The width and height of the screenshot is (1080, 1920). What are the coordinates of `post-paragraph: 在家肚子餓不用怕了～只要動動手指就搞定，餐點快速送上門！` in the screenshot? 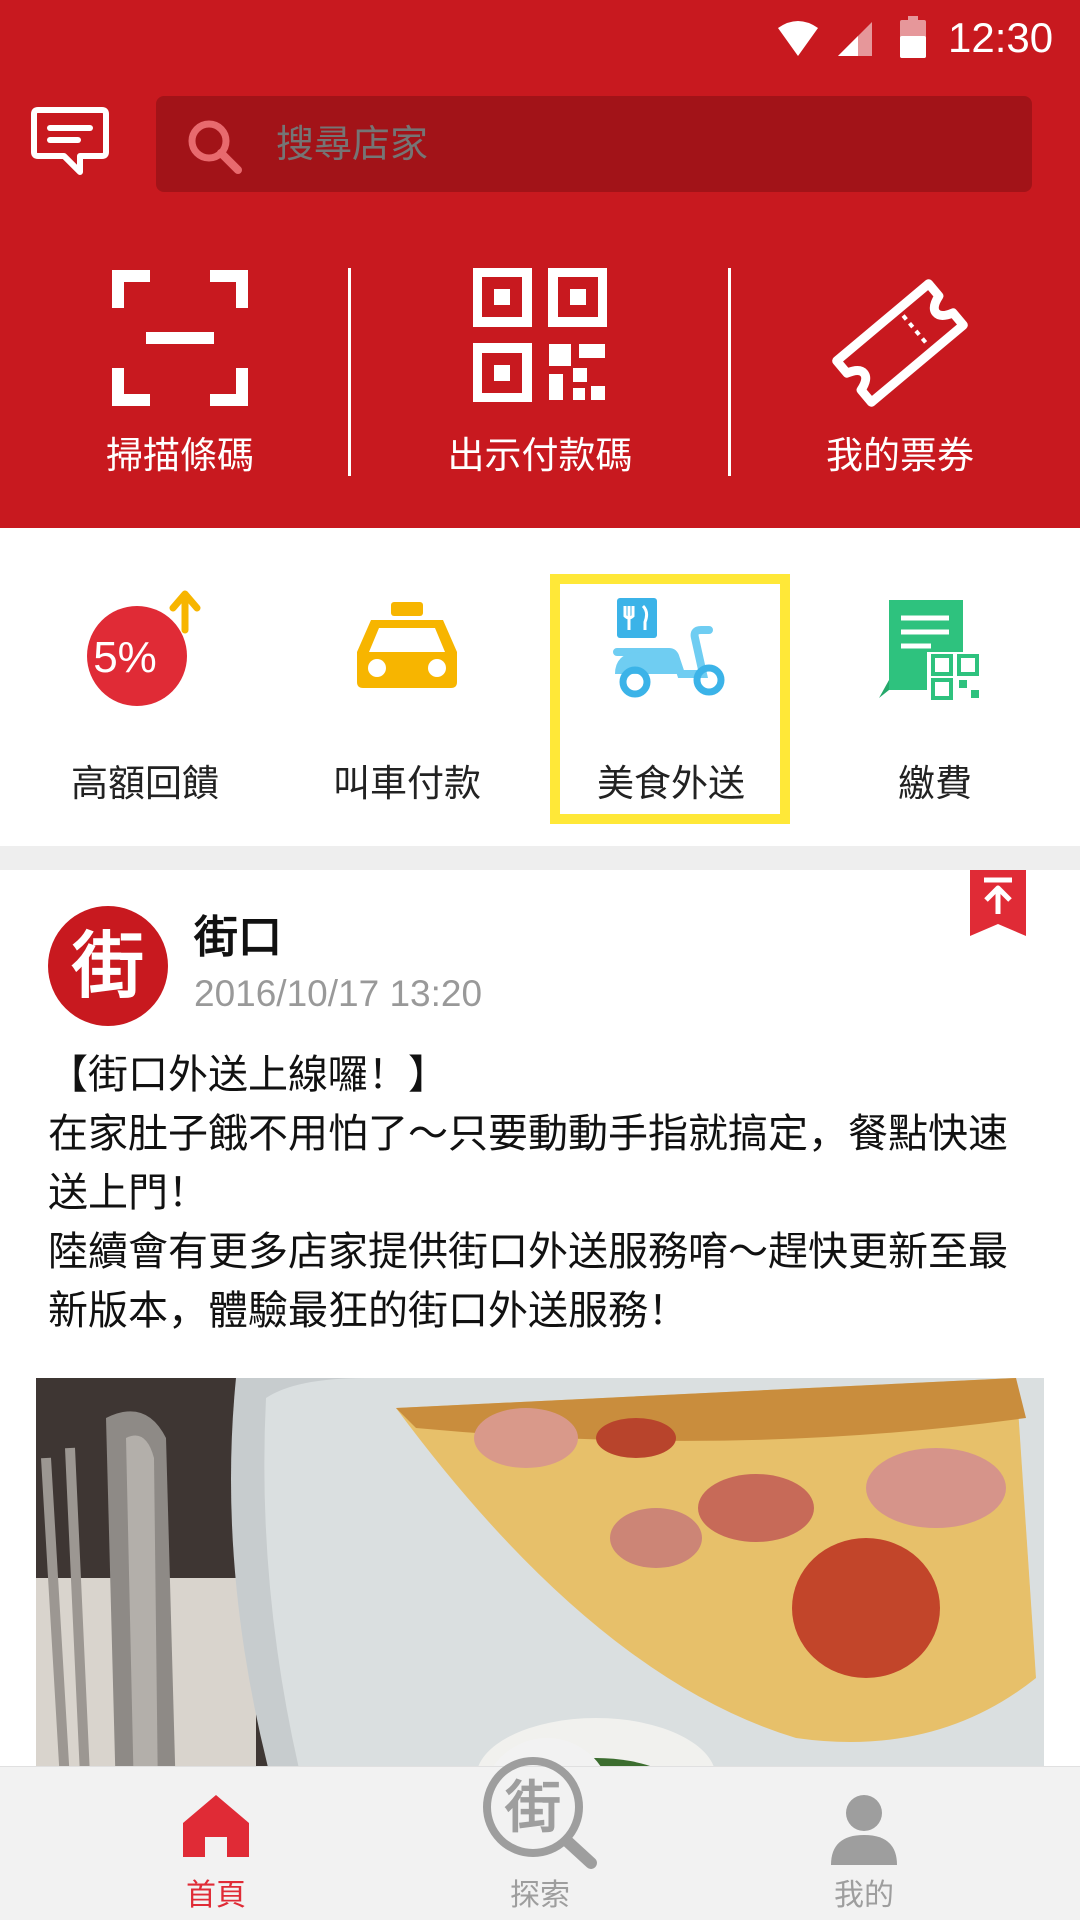 It's located at (528, 1163).